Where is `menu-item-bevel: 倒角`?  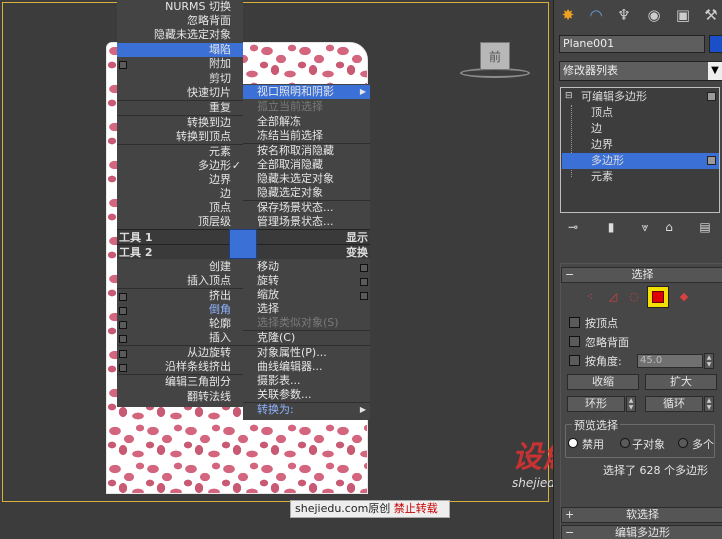 menu-item-bevel: 倒角 is located at coordinates (220, 310).